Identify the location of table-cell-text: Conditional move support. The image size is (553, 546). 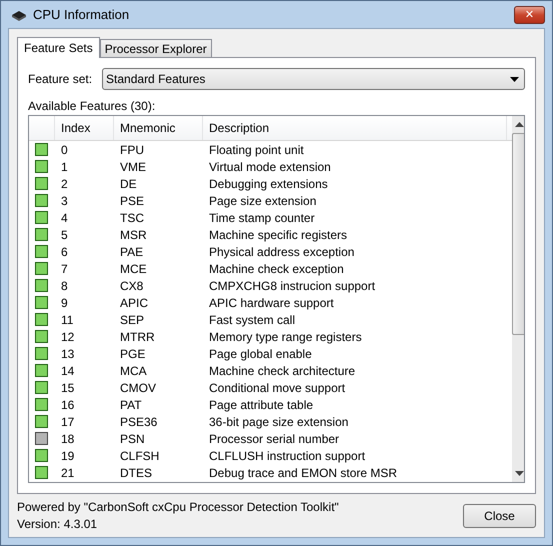
(277, 387).